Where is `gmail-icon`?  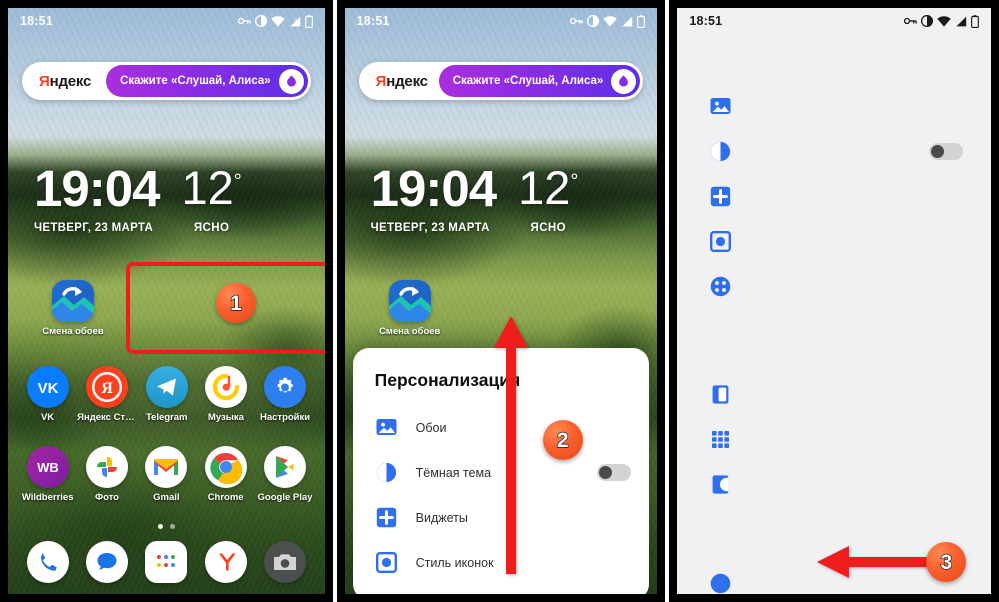 gmail-icon is located at coordinates (166, 467).